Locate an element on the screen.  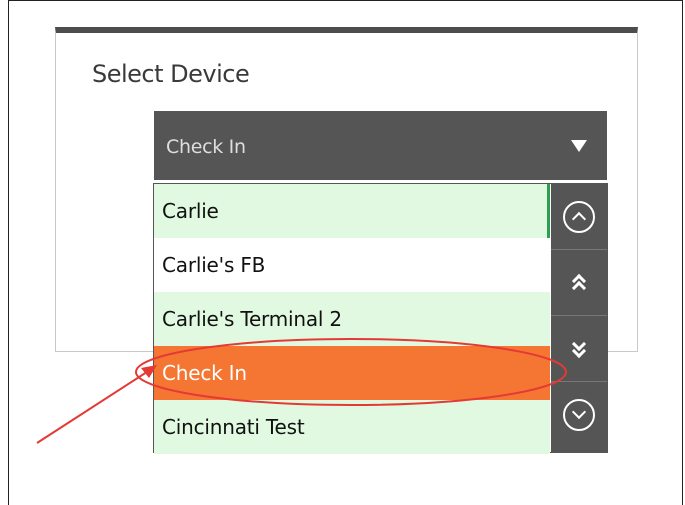
double-chevron-down-icon is located at coordinates (579, 347).